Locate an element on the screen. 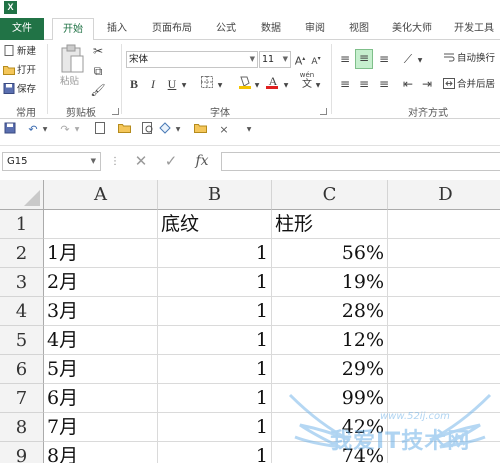 The width and height of the screenshot is (500, 463). format-painter-icon: 🖌 is located at coordinates (98, 91).